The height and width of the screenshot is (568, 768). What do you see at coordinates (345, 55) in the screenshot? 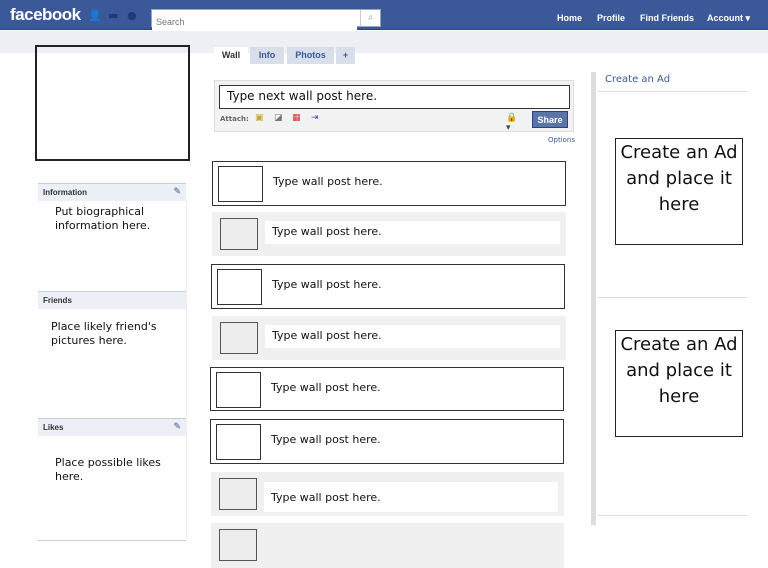
I see `add-tab-button: +` at bounding box center [345, 55].